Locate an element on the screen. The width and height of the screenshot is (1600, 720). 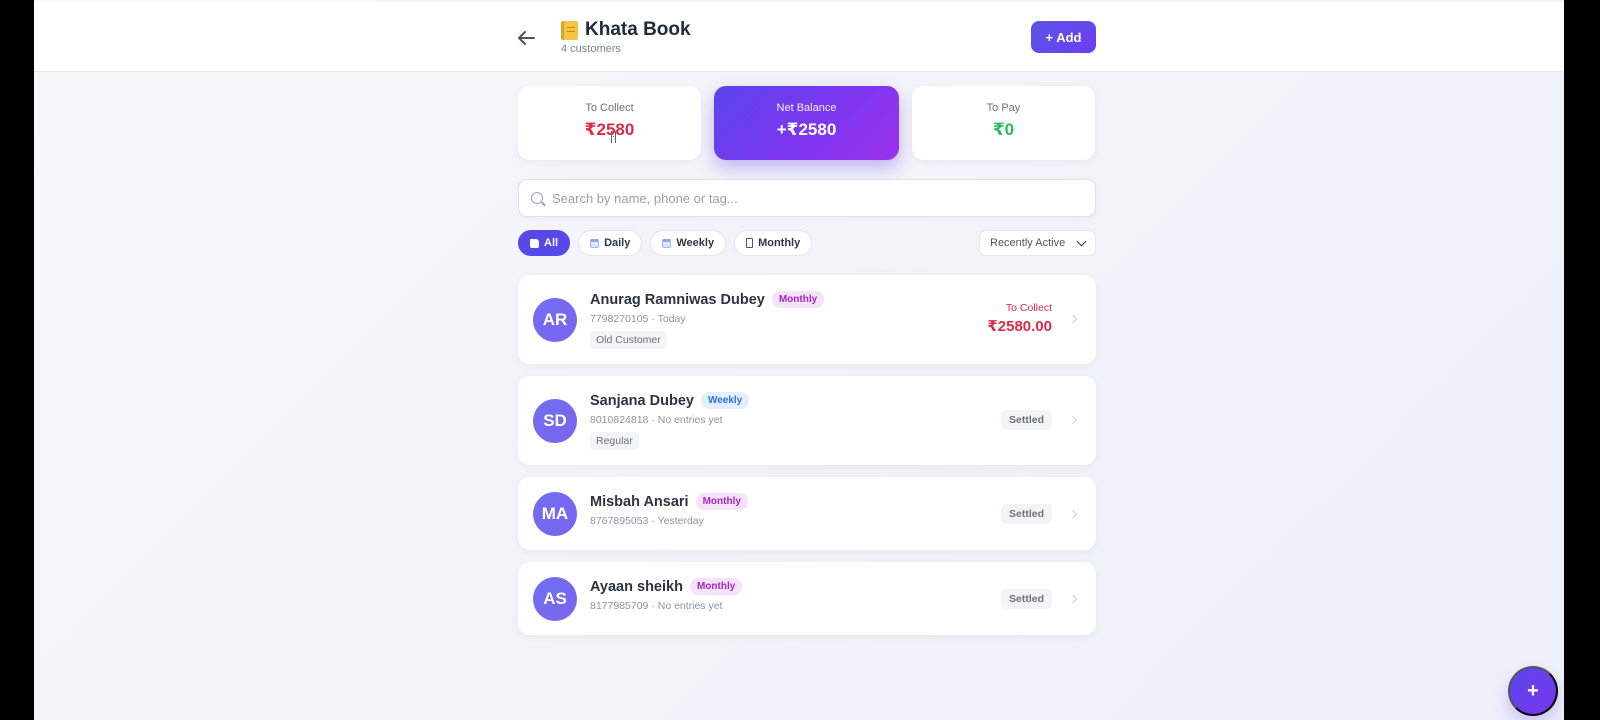
search-bar is located at coordinates (807, 198).